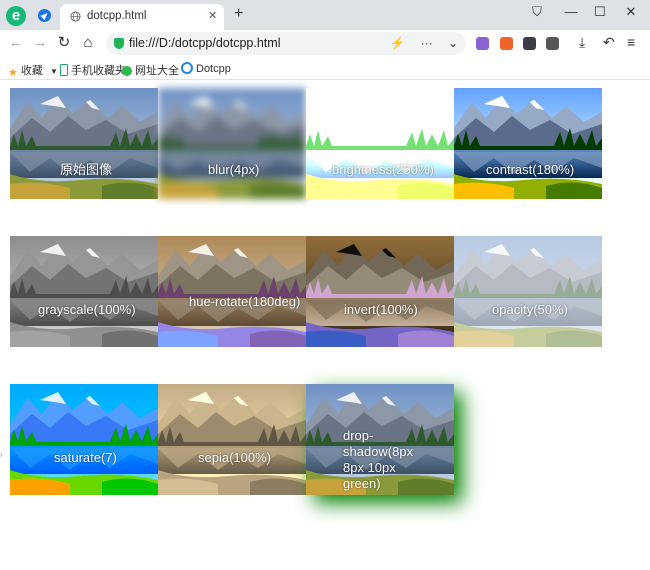  Describe the element at coordinates (286, 43) in the screenshot. I see `address-bar: file:///D:/dotcpp/dotcpp.html ⚡ ··· ⌄` at that location.